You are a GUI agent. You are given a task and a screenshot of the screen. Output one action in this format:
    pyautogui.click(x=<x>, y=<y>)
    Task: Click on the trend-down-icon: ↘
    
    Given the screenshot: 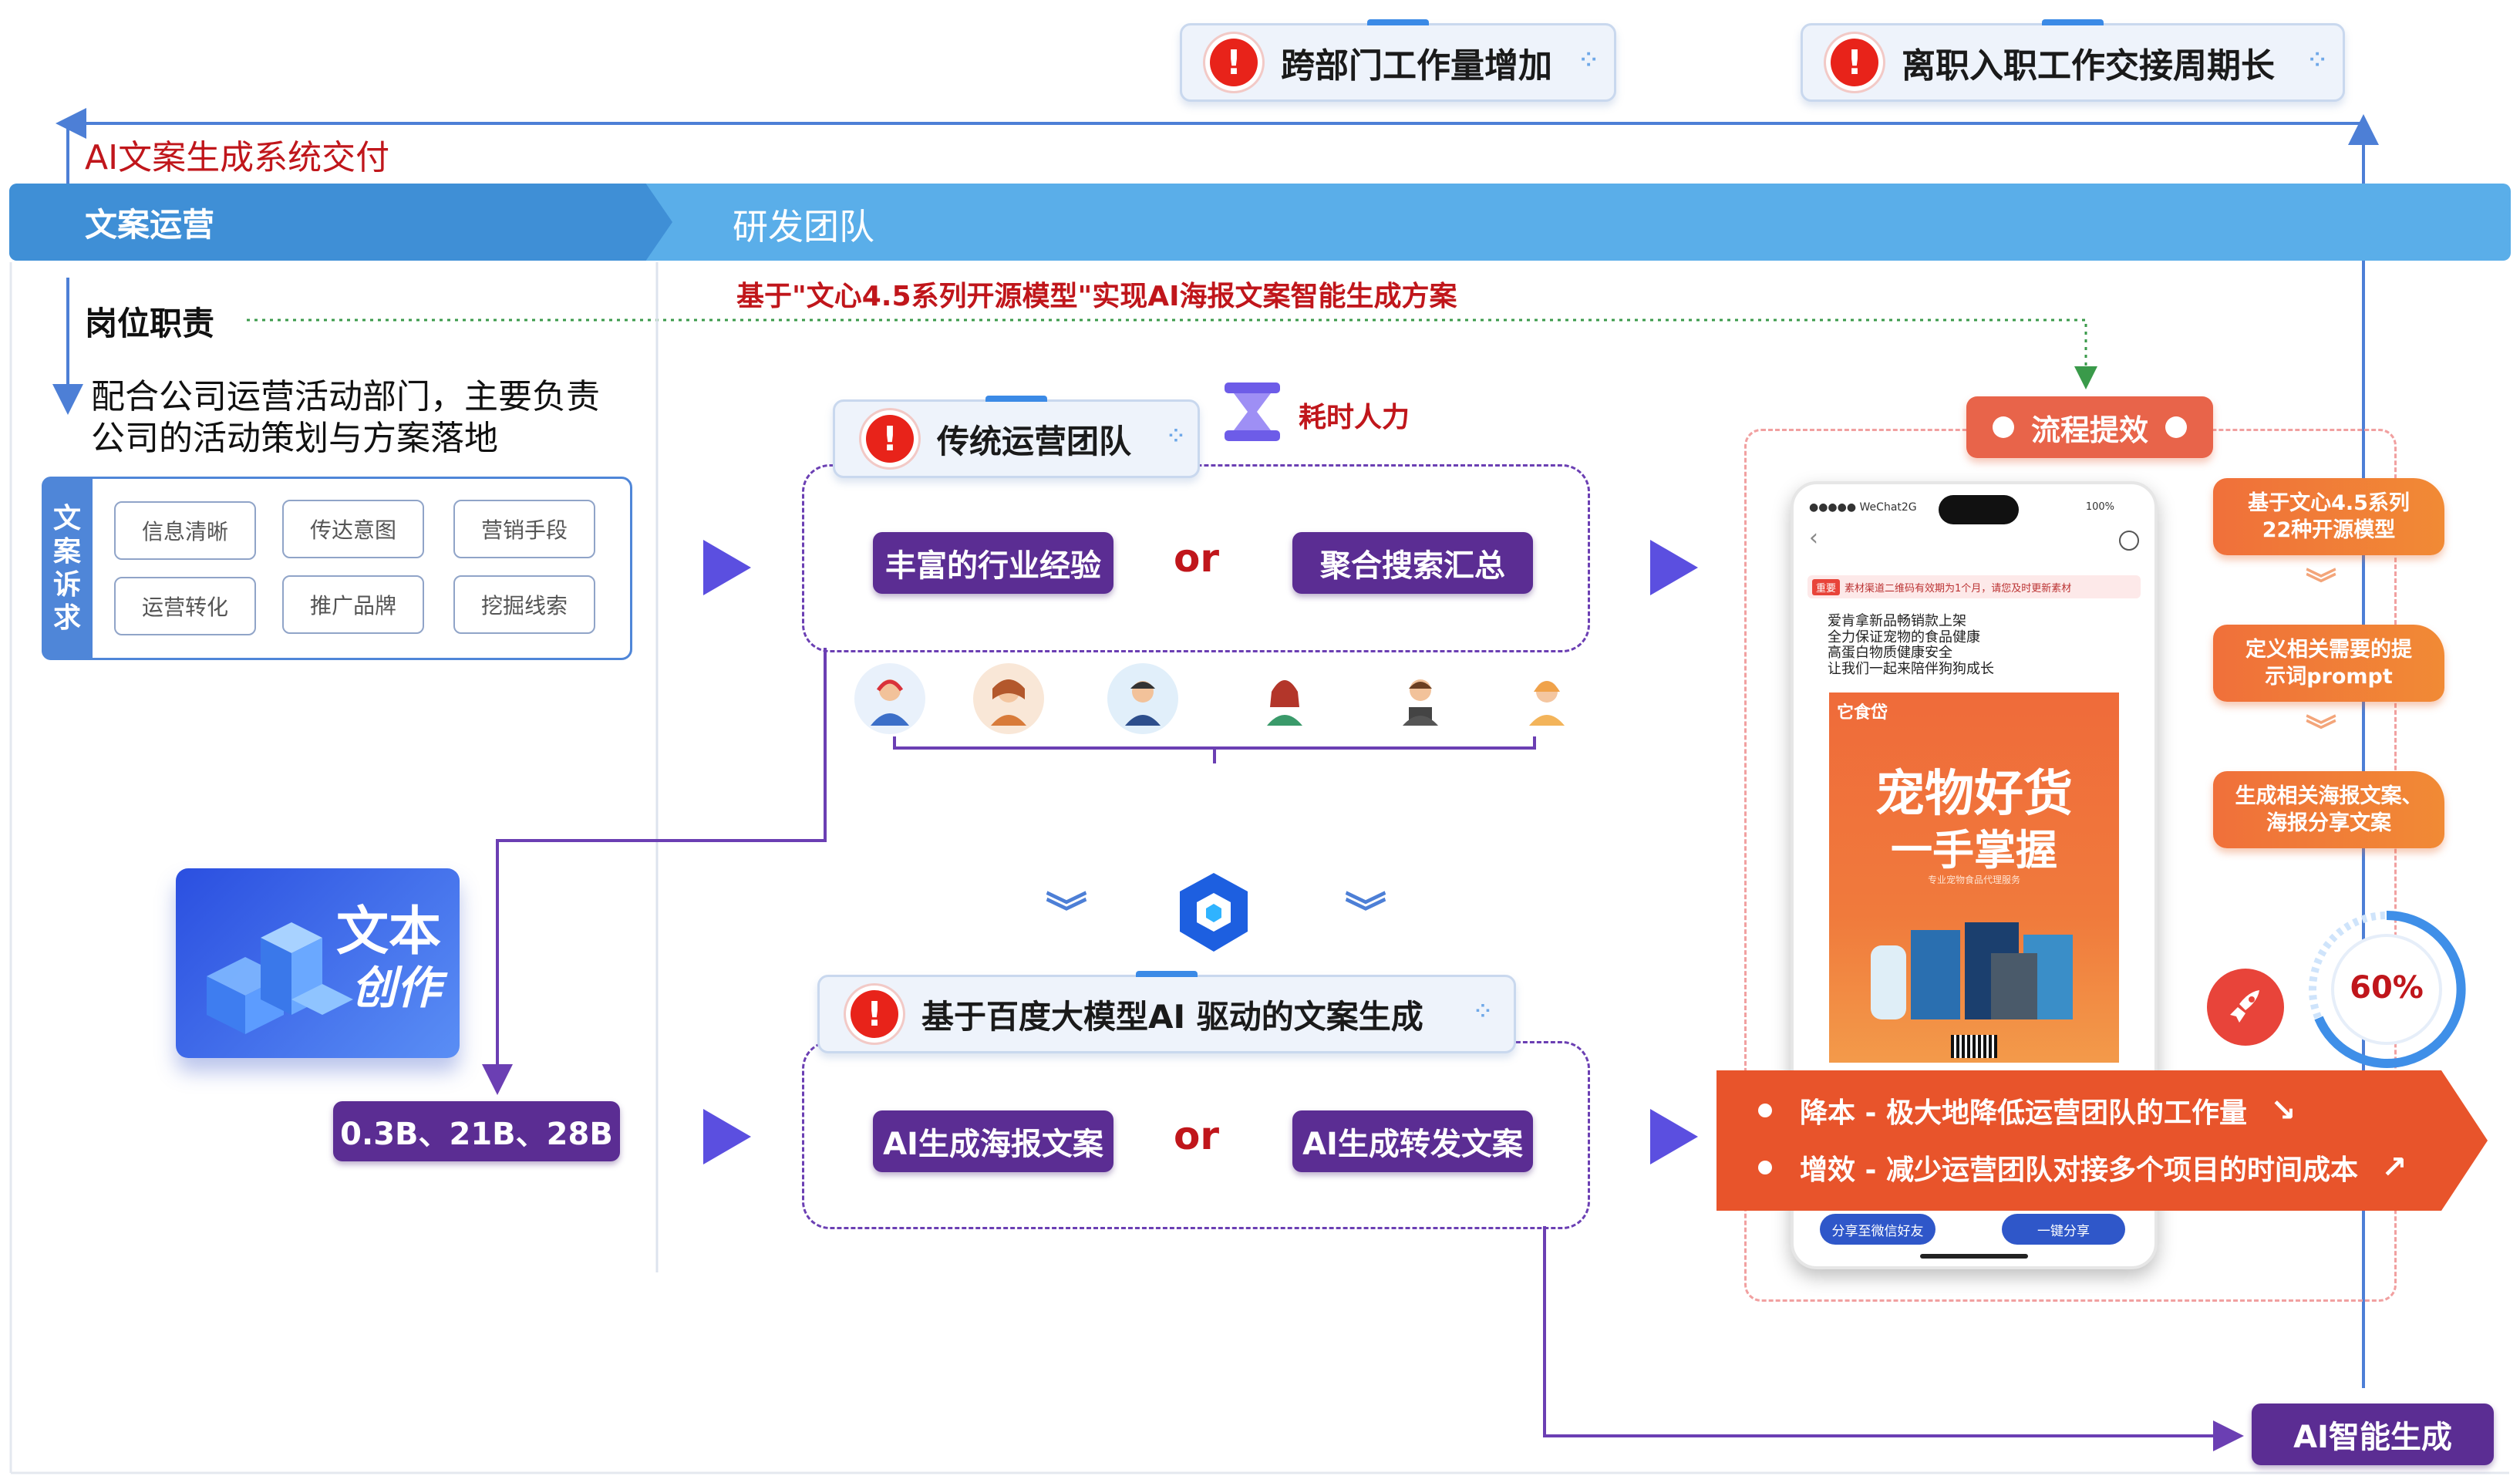 What is the action you would take?
    pyautogui.click(x=2283, y=1110)
    